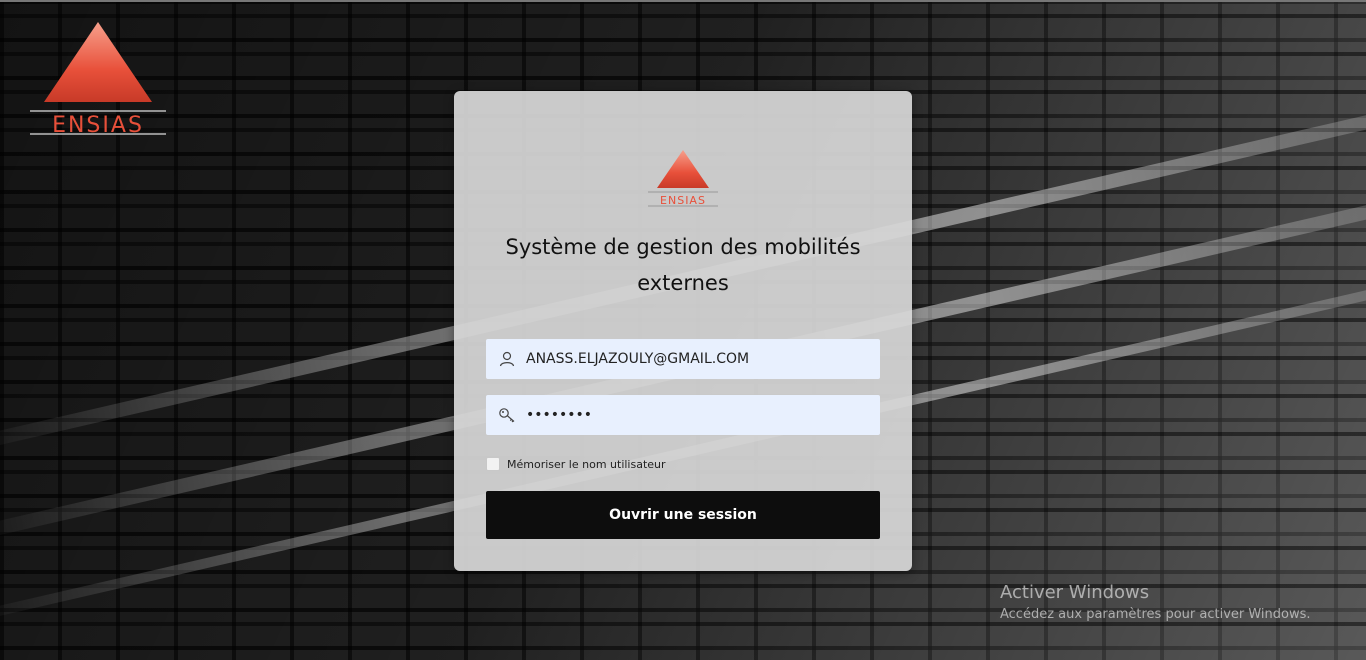 Image resolution: width=1366 pixels, height=660 pixels. I want to click on activation-title: Activer Windows, so click(1075, 592).